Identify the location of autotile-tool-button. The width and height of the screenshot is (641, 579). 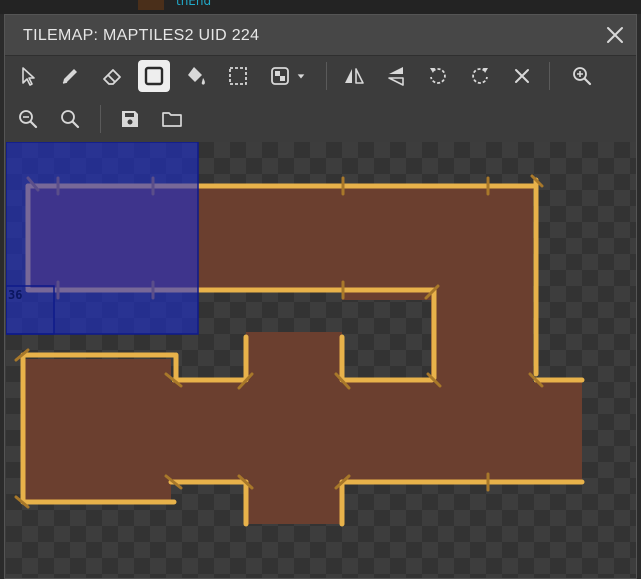
(280, 76).